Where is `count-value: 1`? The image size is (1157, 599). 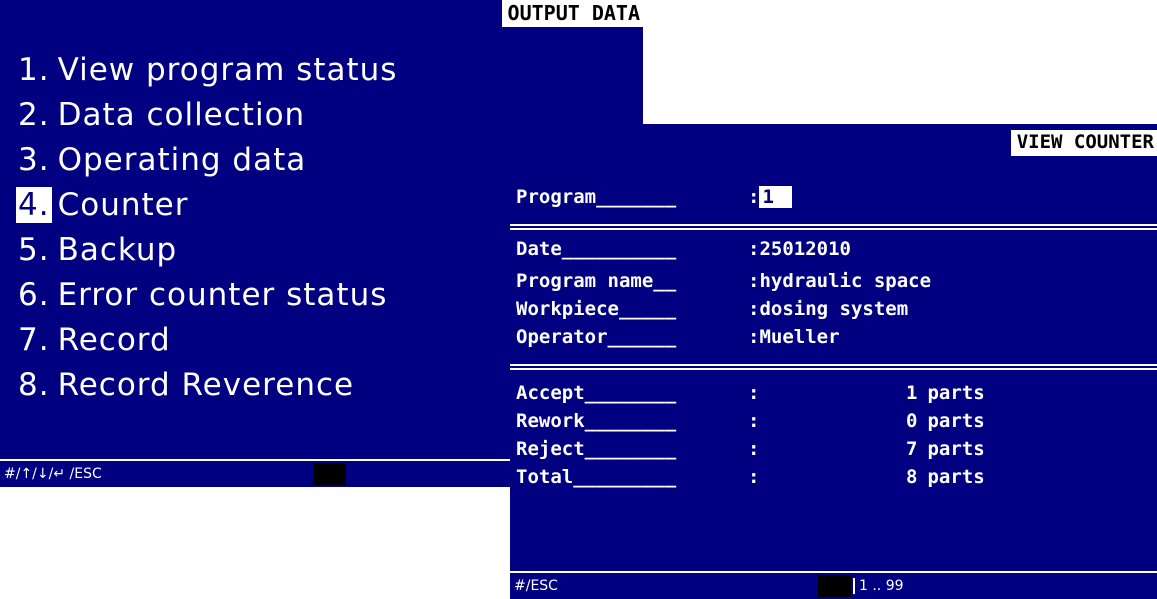 count-value: 1 is located at coordinates (912, 393).